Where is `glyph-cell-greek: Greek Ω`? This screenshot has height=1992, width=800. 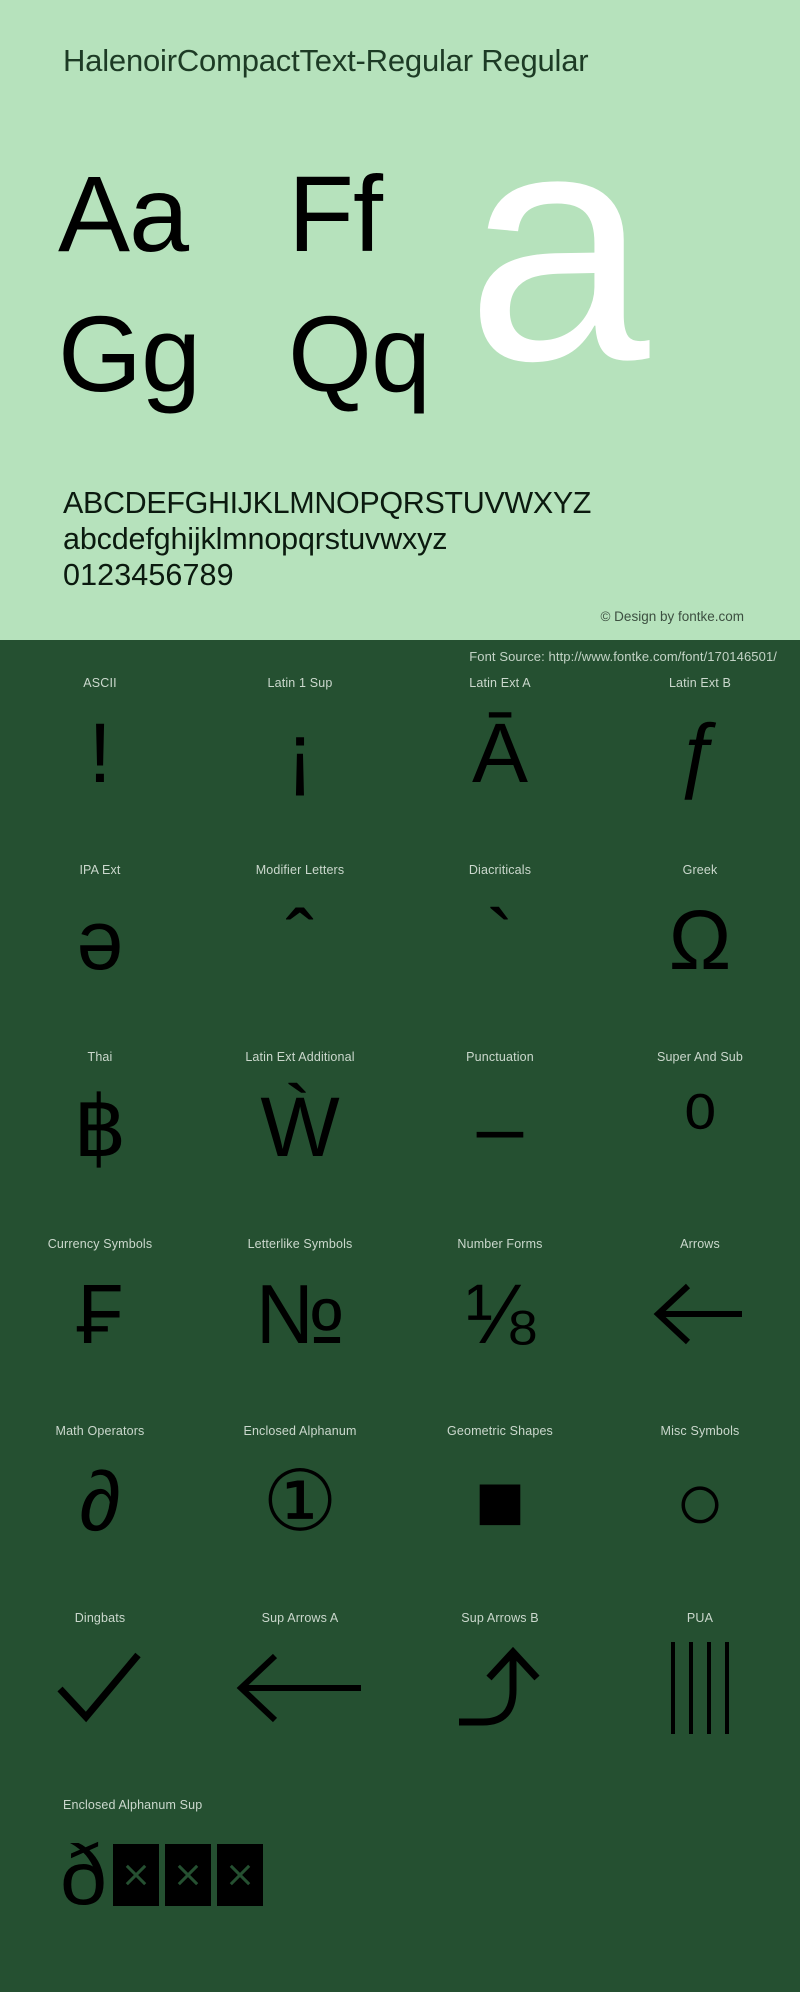
glyph-cell-greek: Greek Ω is located at coordinates (700, 950).